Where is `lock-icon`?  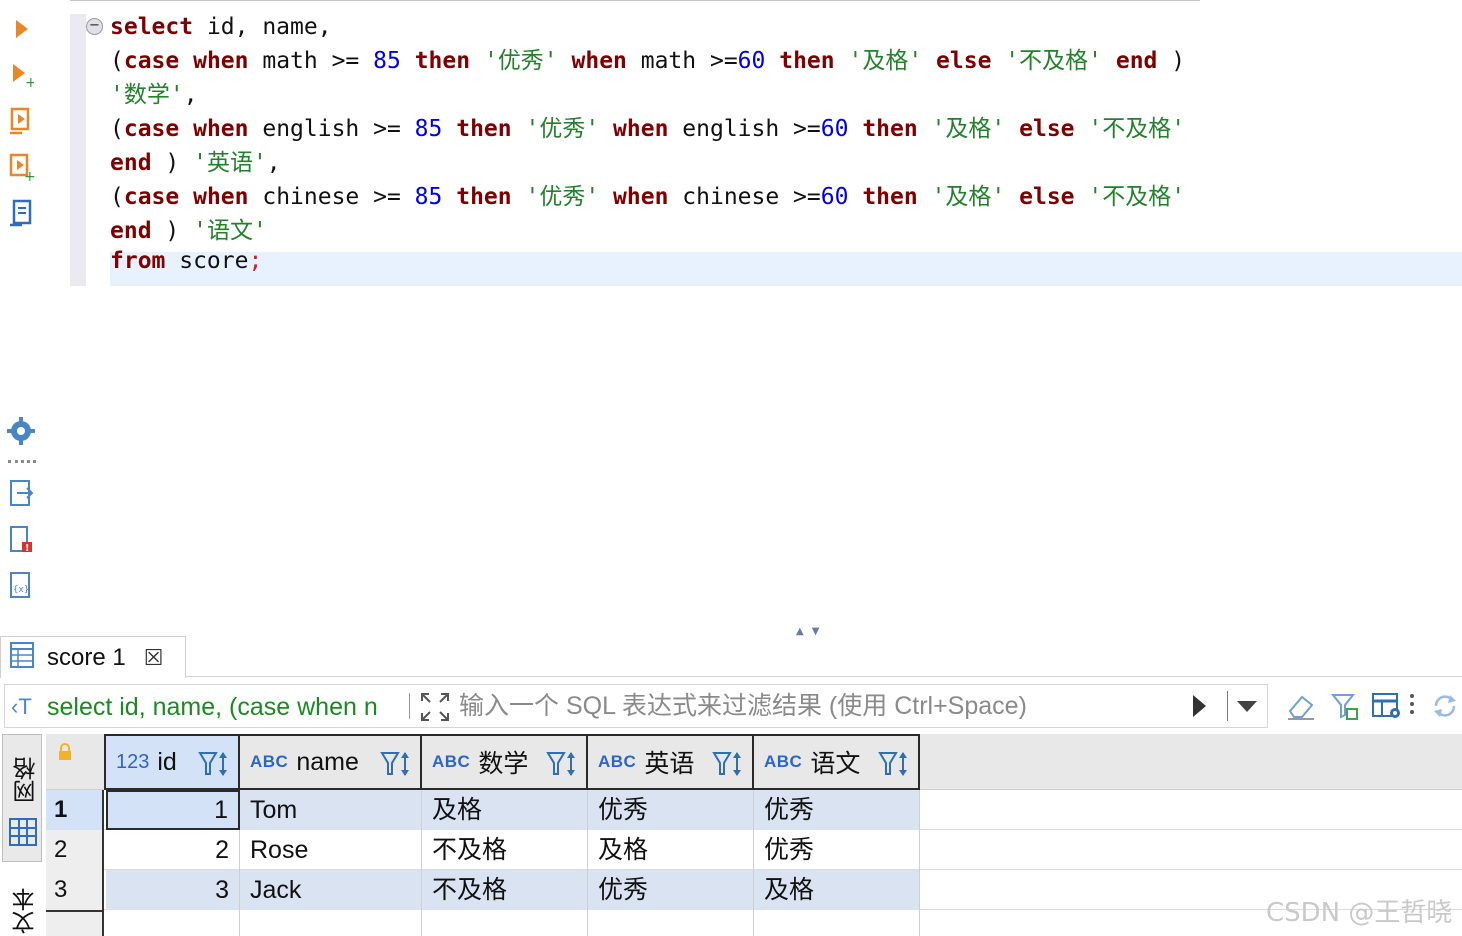
lock-icon is located at coordinates (65, 754).